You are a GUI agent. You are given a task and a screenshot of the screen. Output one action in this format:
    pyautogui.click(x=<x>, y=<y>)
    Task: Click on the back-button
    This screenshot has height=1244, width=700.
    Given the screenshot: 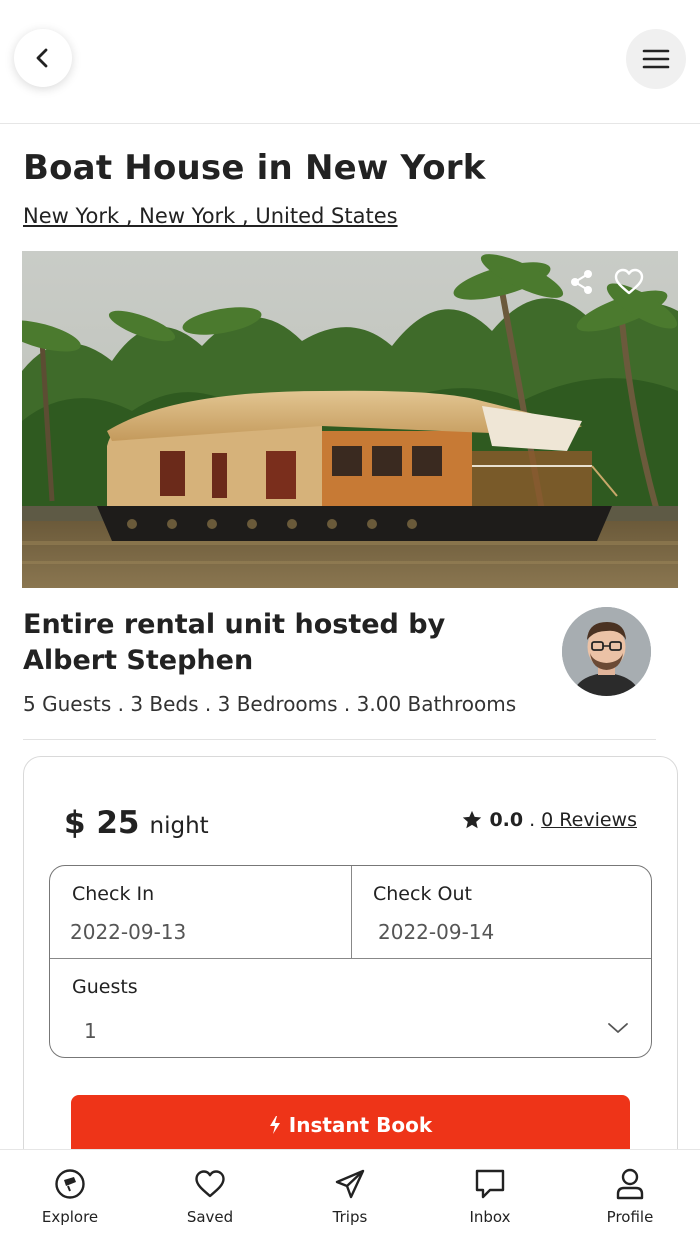 What is the action you would take?
    pyautogui.click(x=43, y=58)
    